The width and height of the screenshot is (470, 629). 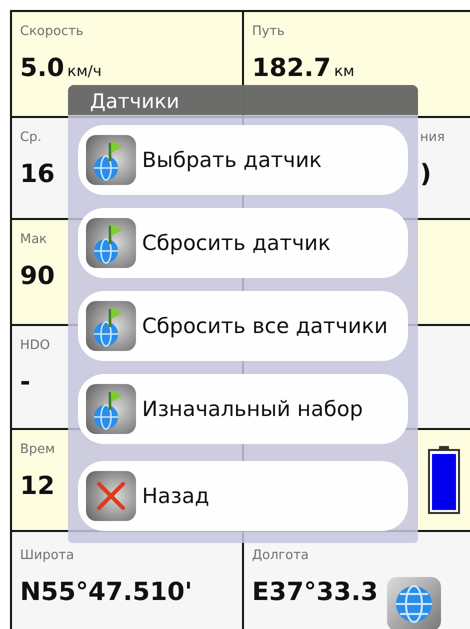 I want to click on field-label: Широта, so click(x=47, y=555).